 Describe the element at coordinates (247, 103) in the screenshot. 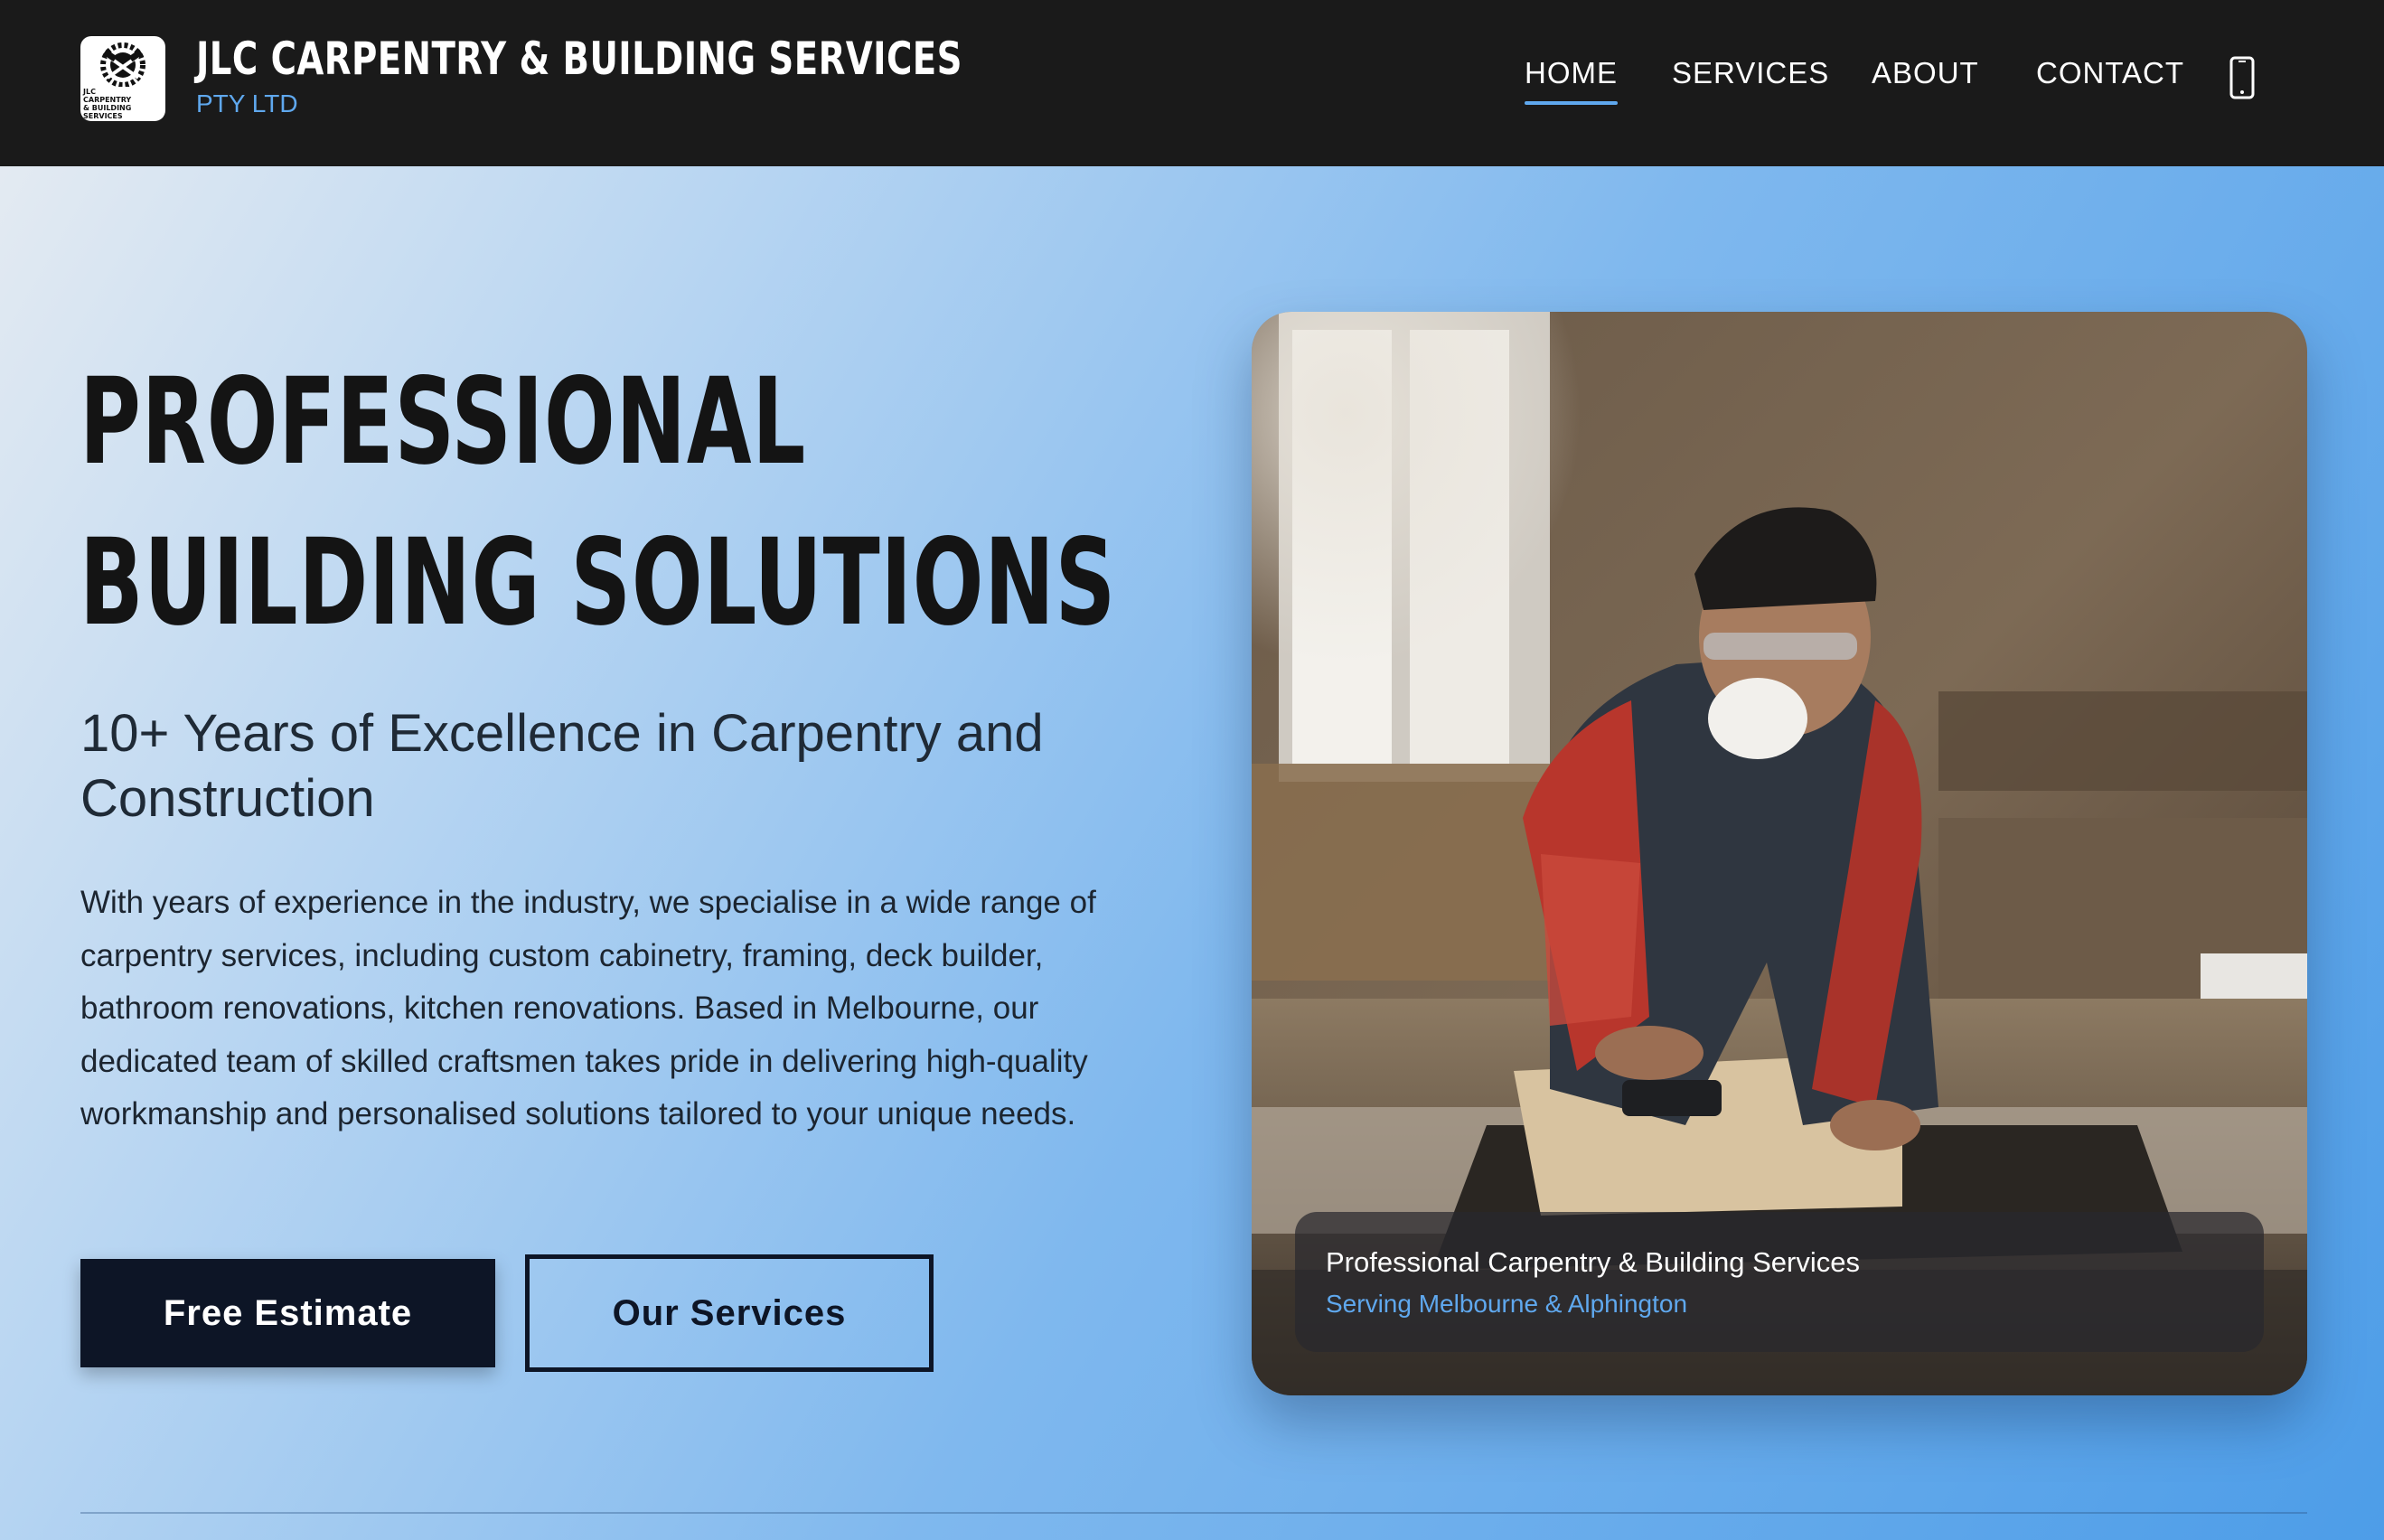

I see `brand-subtitle: PTY LTD` at that location.